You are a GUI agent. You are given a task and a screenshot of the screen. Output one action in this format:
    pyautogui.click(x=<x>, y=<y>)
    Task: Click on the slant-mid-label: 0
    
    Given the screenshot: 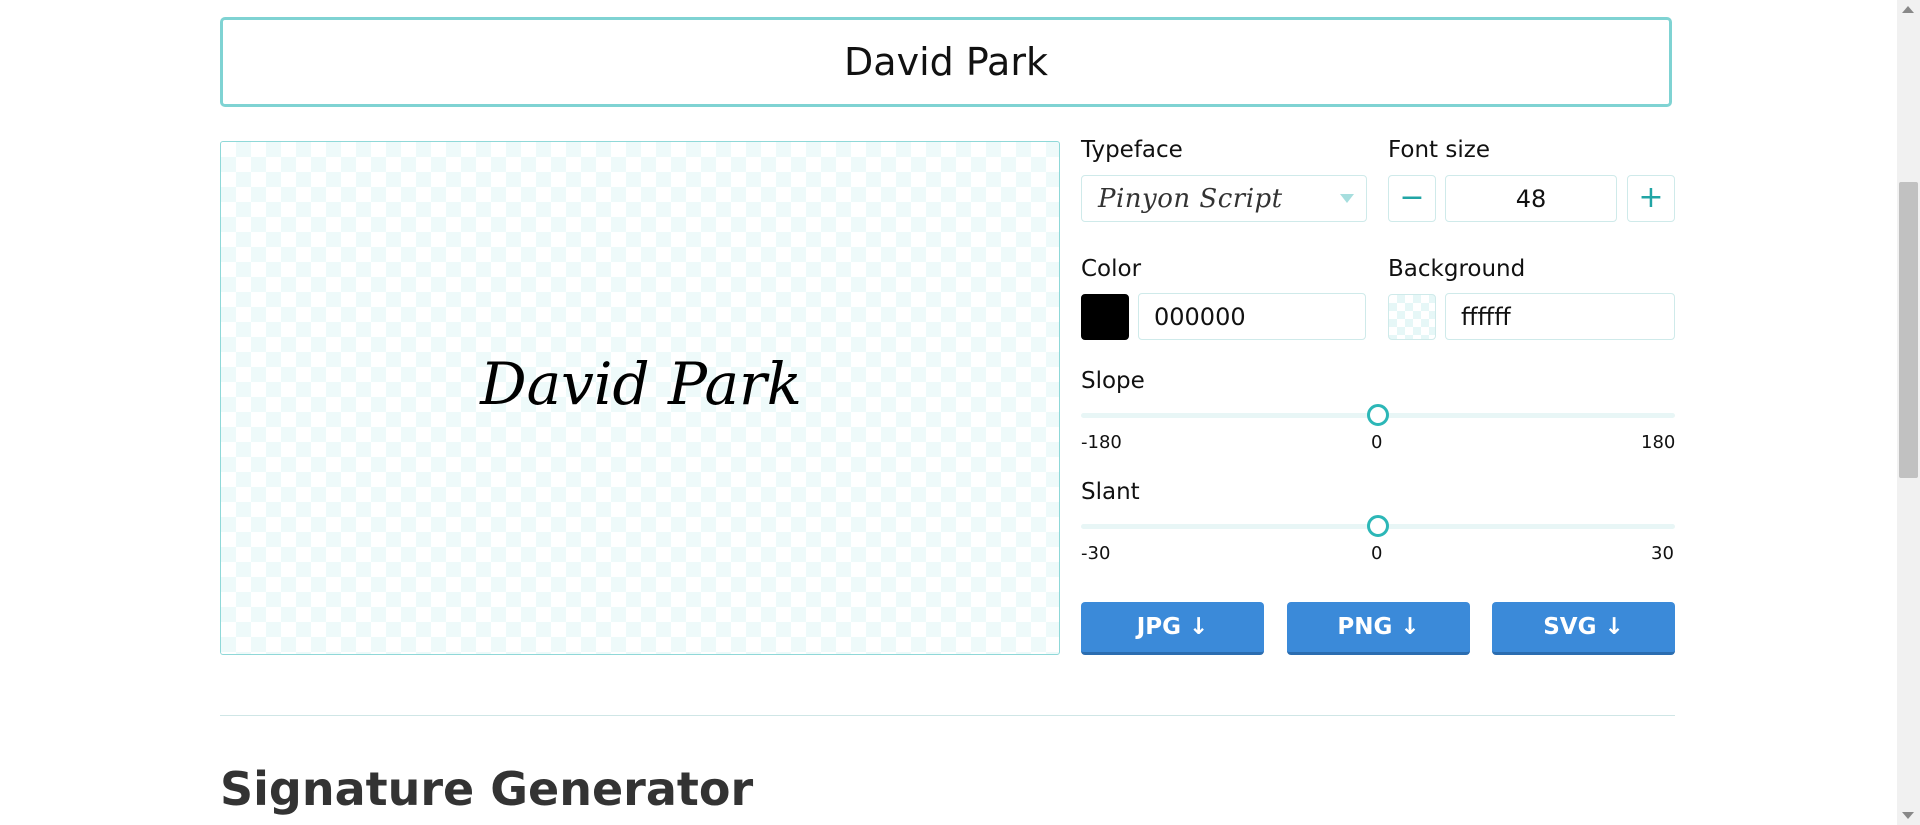 What is the action you would take?
    pyautogui.click(x=1377, y=553)
    